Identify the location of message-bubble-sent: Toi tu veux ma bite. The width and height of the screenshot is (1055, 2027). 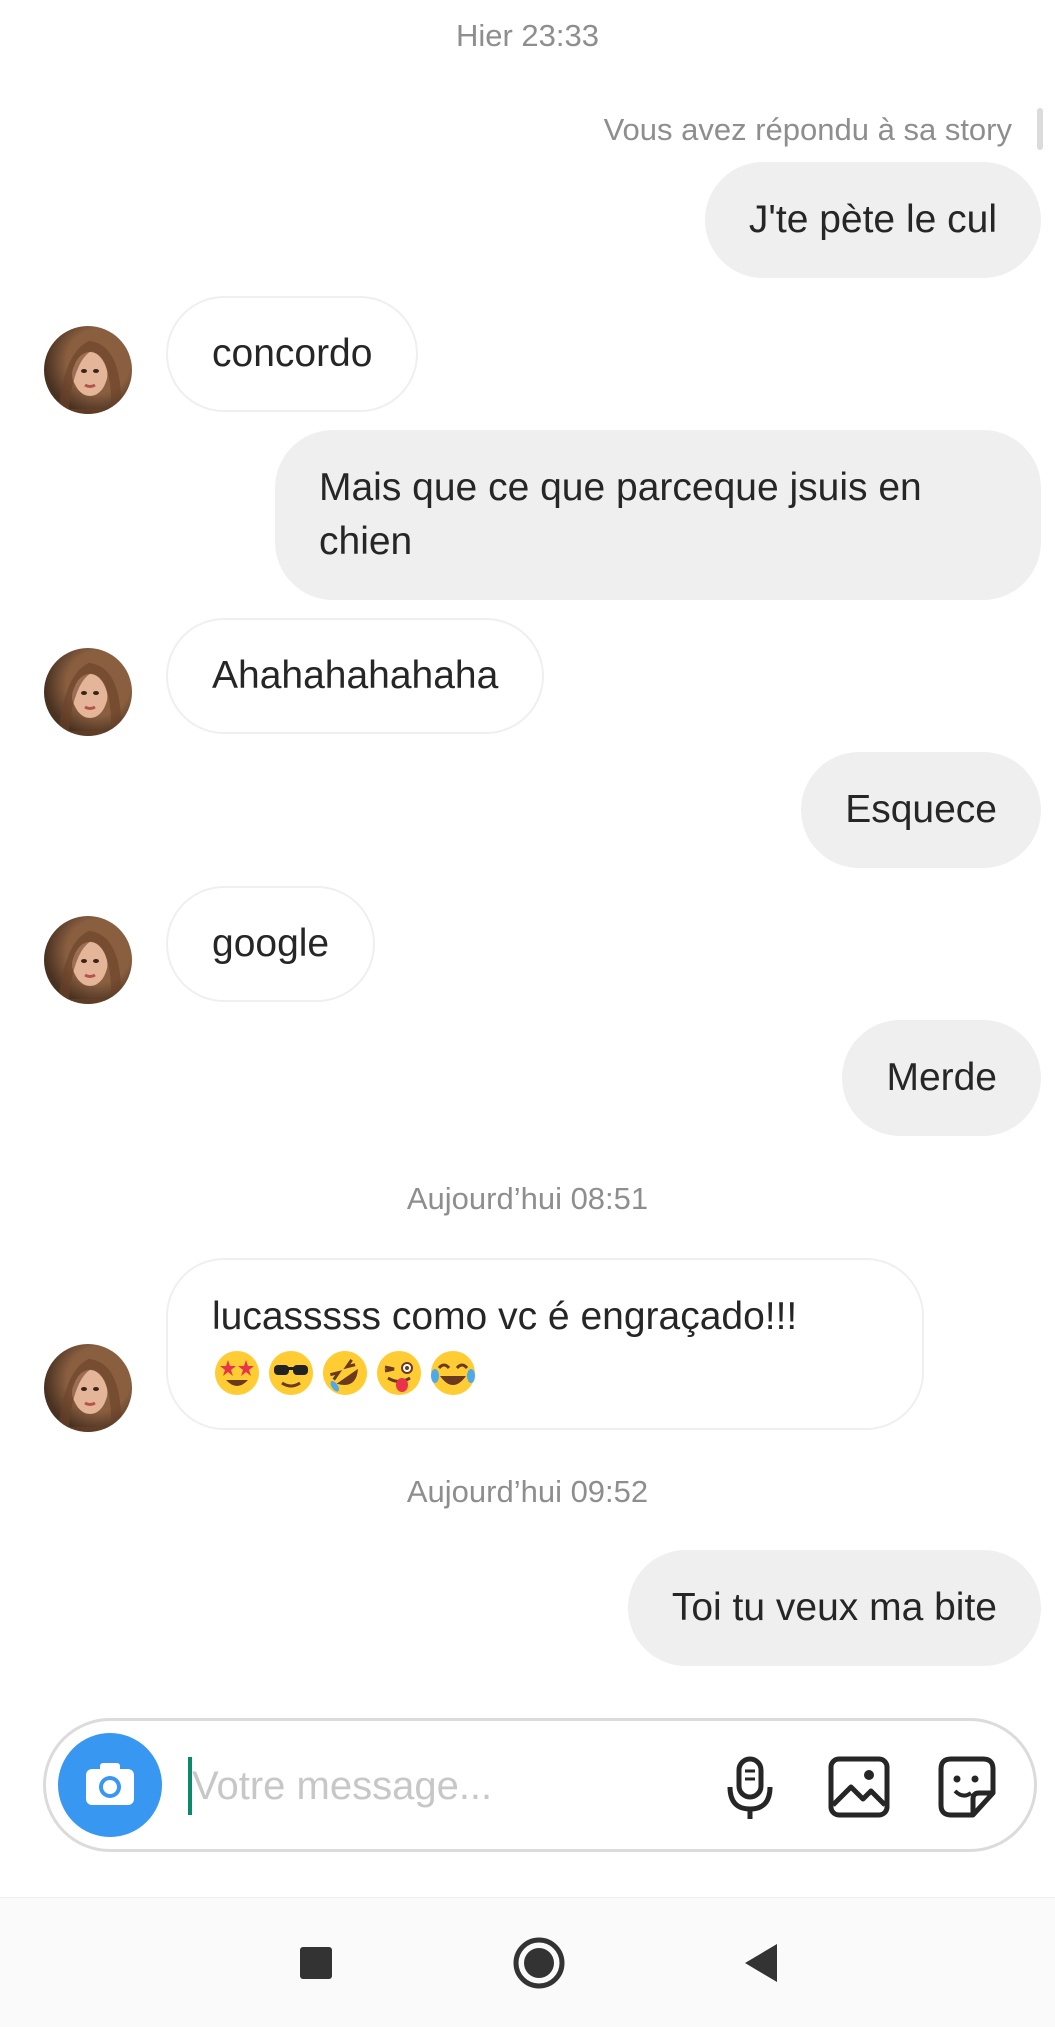
(834, 1608).